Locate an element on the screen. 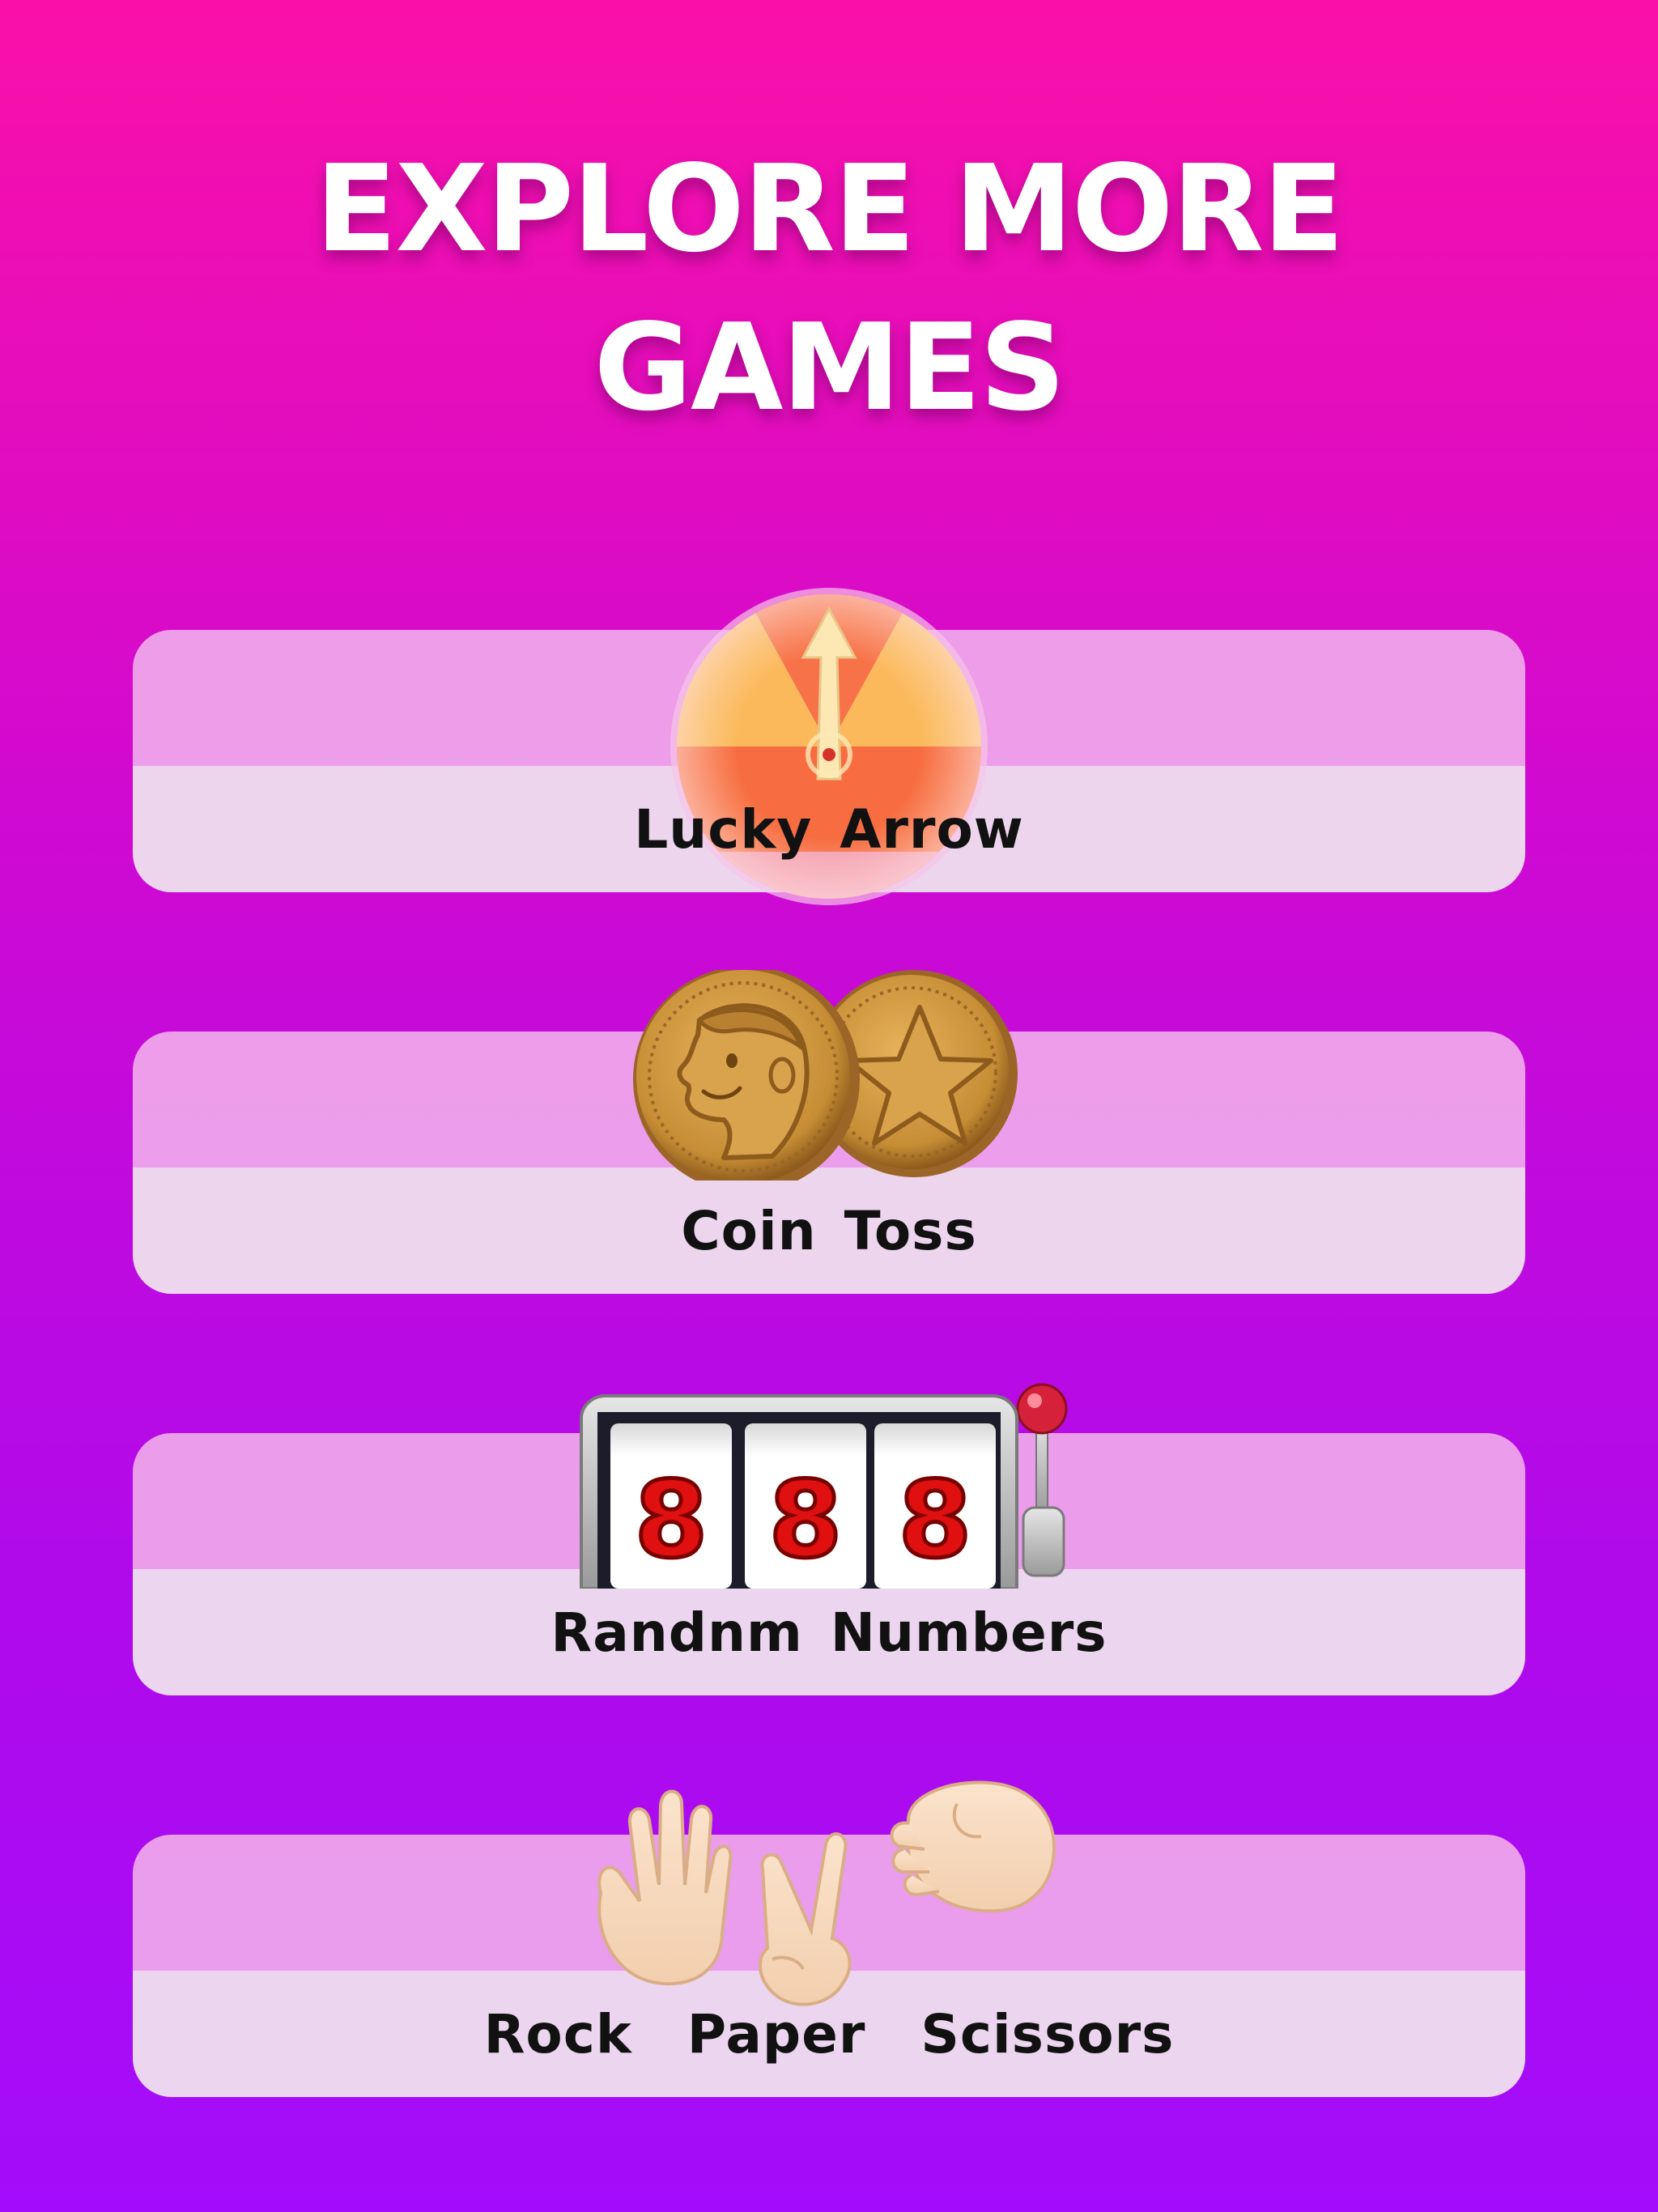 This screenshot has width=1658, height=2212. page-title: EXPLORE MORE GAMES is located at coordinates (829, 289).